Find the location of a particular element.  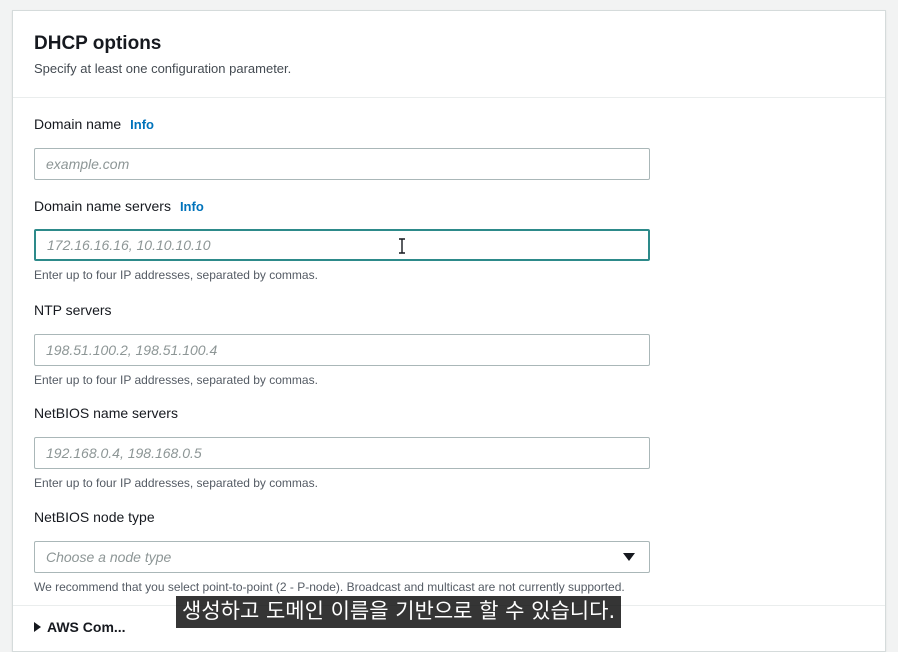

netbios-node-type-label-row: NetBIOS node type is located at coordinates (342, 519).